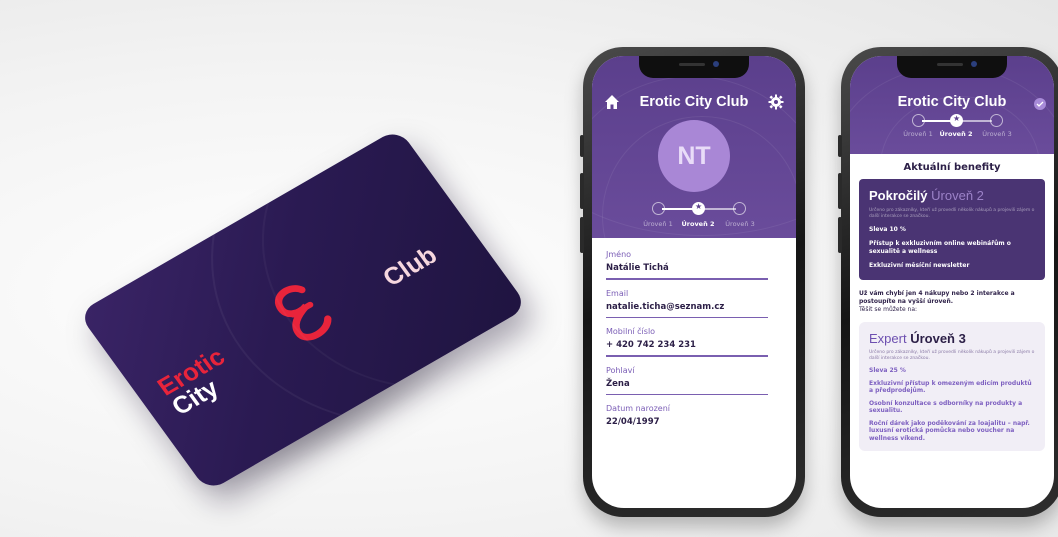  I want to click on gear-icon, so click(776, 102).